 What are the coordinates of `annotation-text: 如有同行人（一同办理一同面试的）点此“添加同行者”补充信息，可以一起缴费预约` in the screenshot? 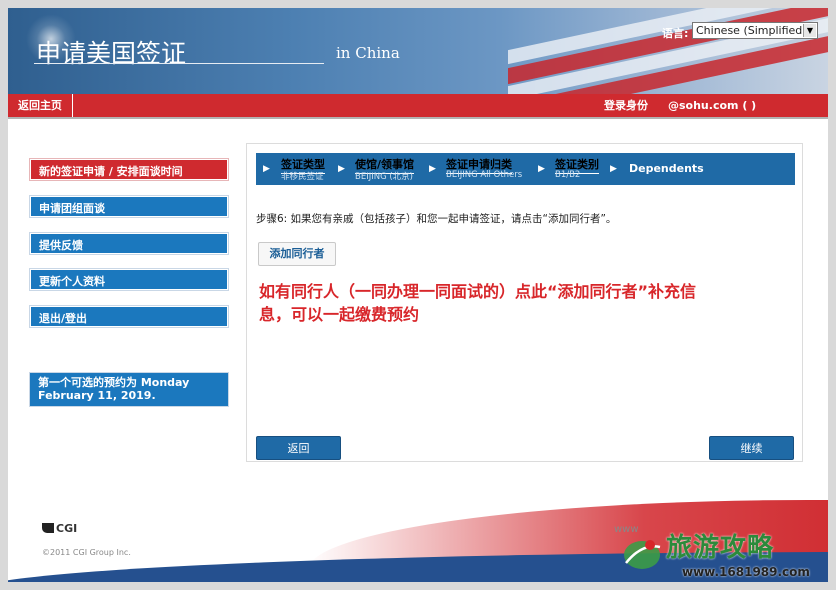 It's located at (478, 303).